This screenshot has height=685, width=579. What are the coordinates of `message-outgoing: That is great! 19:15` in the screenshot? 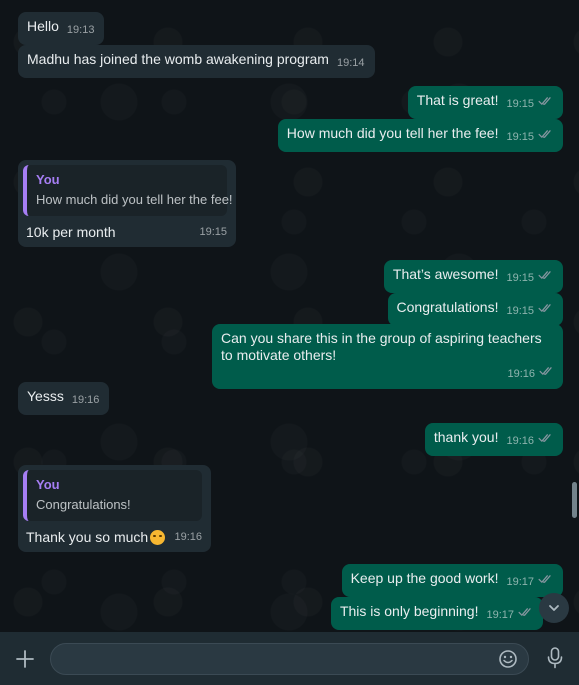 It's located at (485, 102).